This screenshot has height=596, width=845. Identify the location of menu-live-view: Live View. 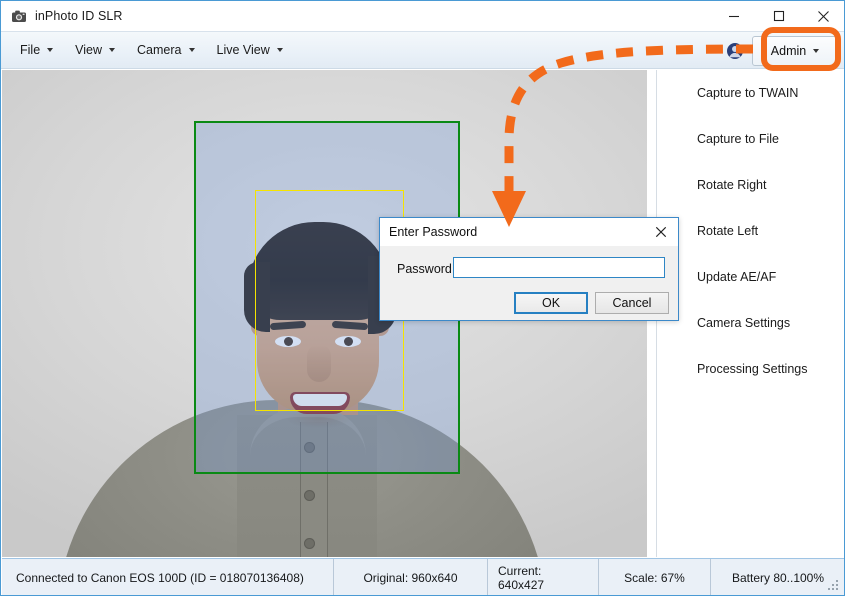
(250, 50).